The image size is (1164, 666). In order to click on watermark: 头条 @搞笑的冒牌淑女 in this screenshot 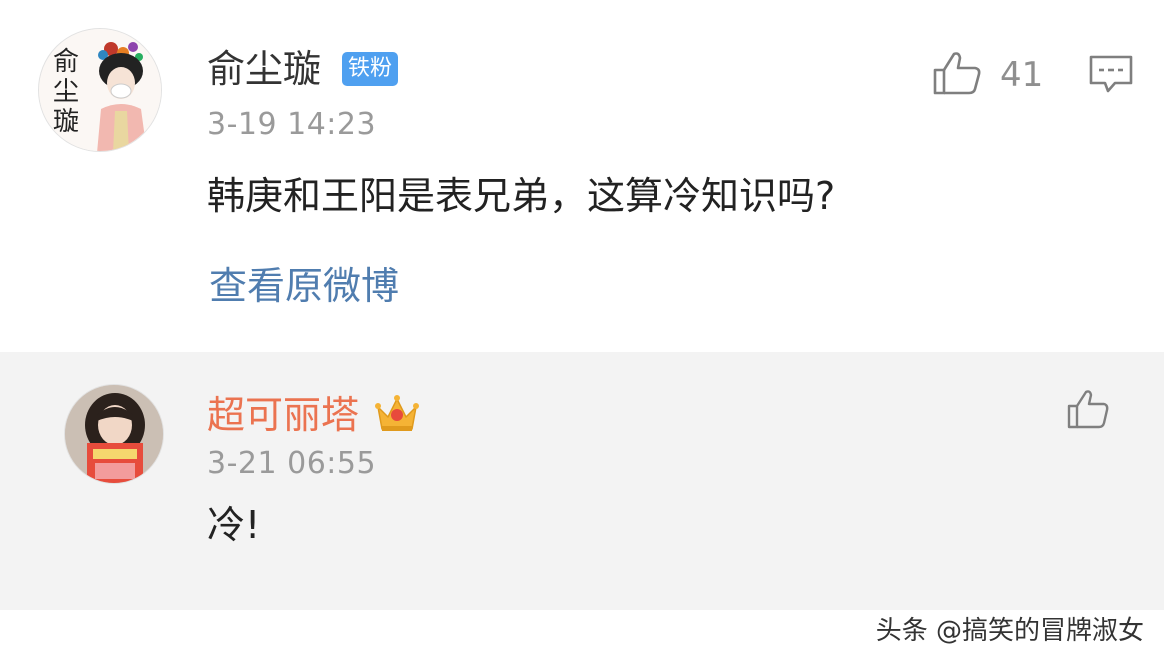, I will do `click(1009, 631)`.